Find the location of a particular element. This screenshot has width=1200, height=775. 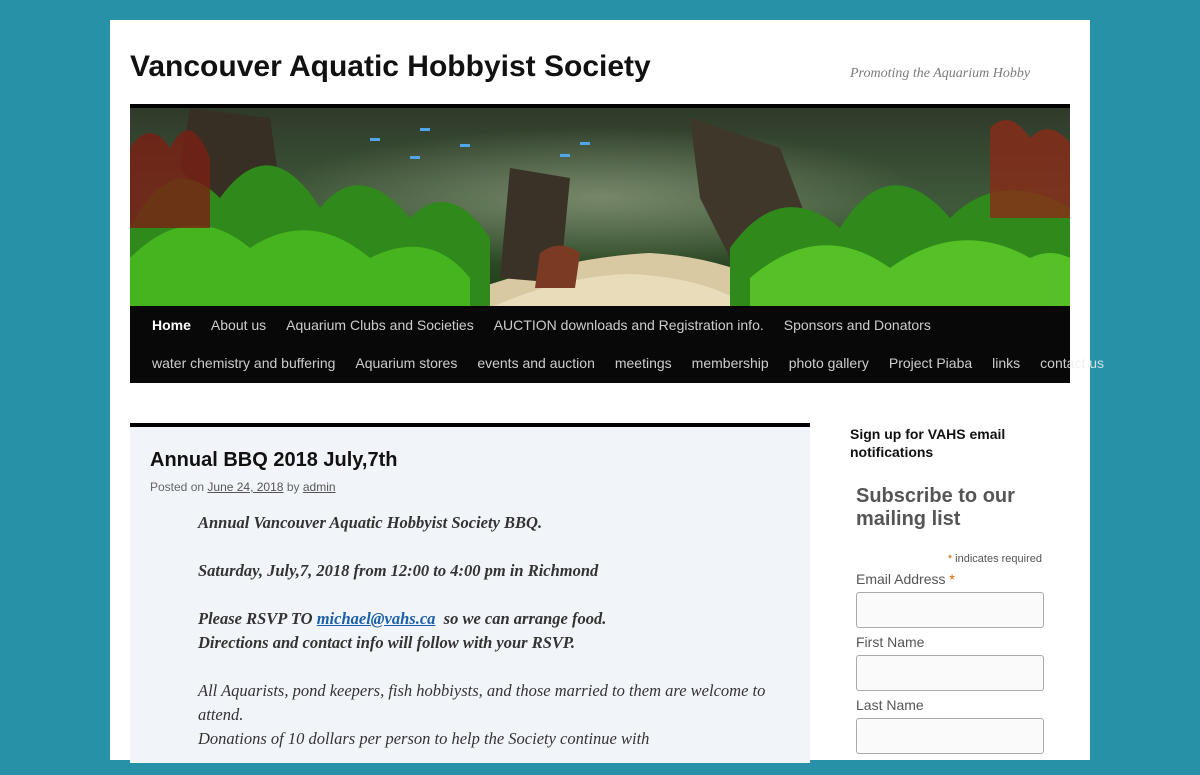

nav-item-auction-downloads: AUCTION downloads and Registration info. is located at coordinates (629, 325).